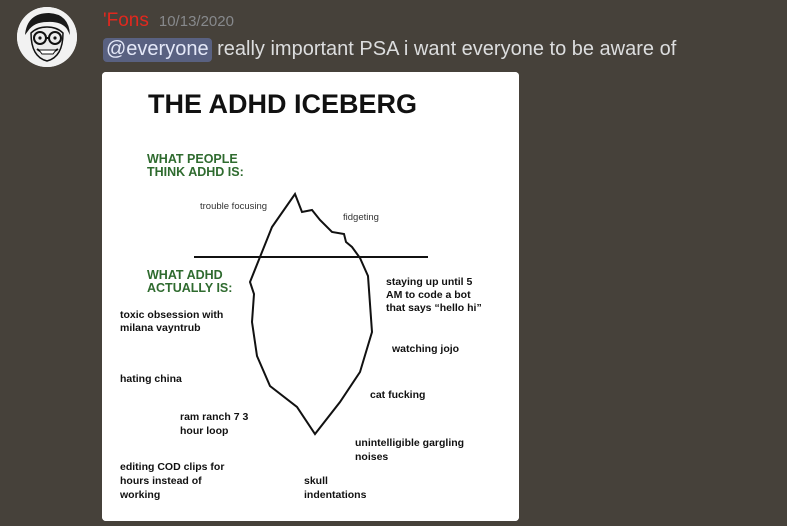 Image resolution: width=787 pixels, height=526 pixels. I want to click on above-heading-line-1: WHAT PEOPLE, so click(192, 159).